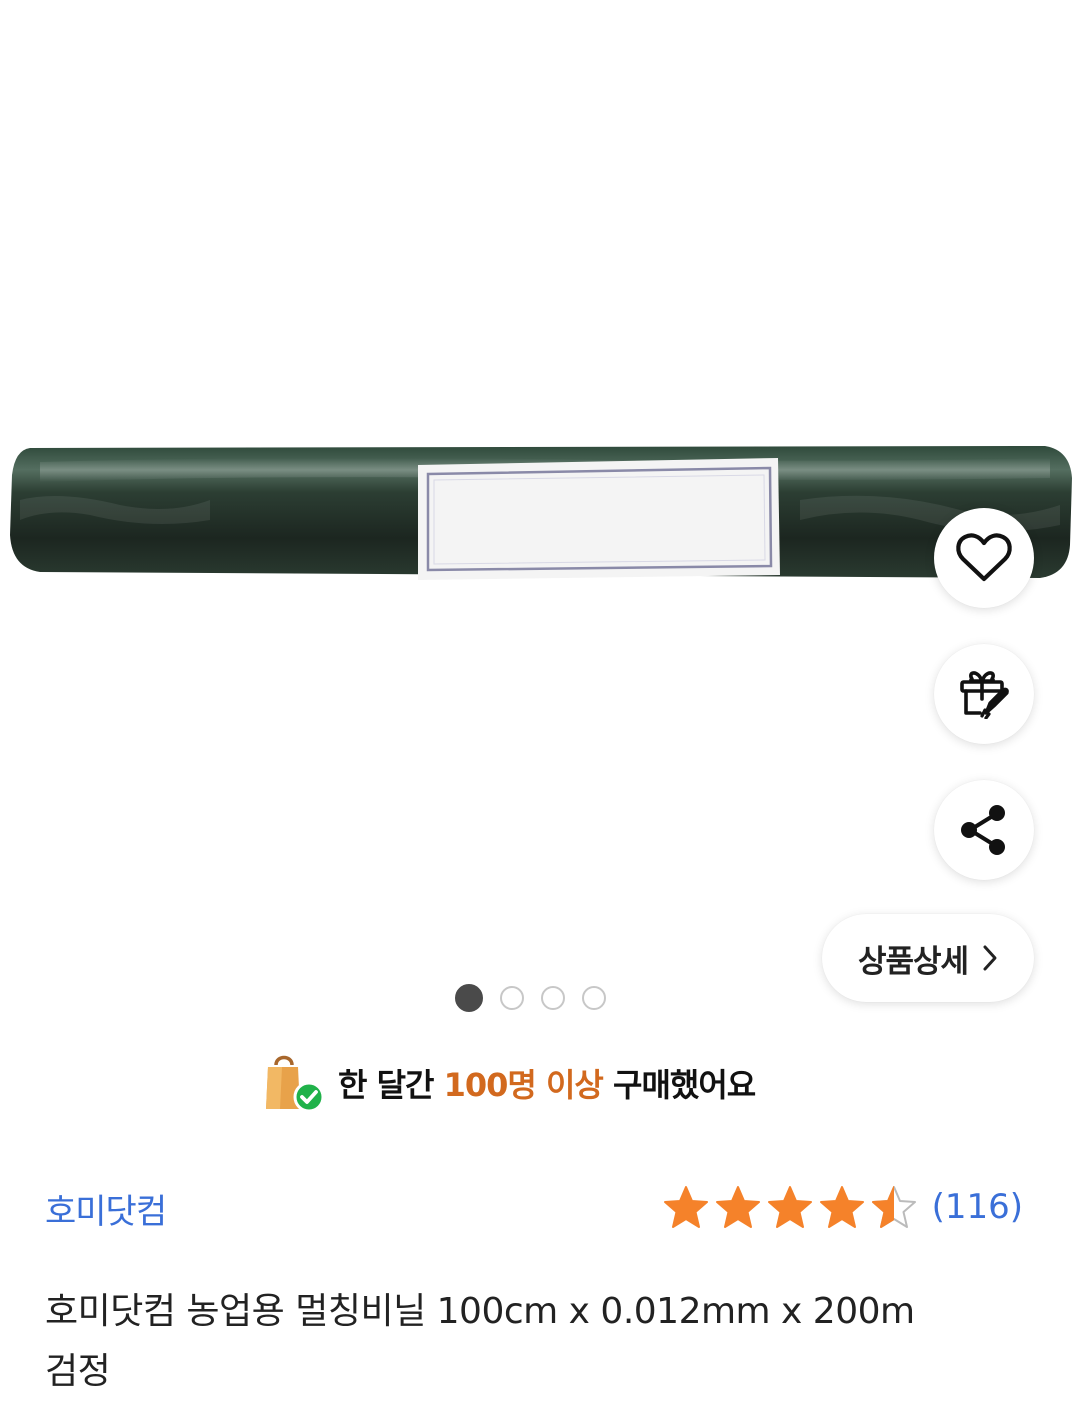  What do you see at coordinates (106, 1208) in the screenshot?
I see `seller-link: 호미닷컴` at bounding box center [106, 1208].